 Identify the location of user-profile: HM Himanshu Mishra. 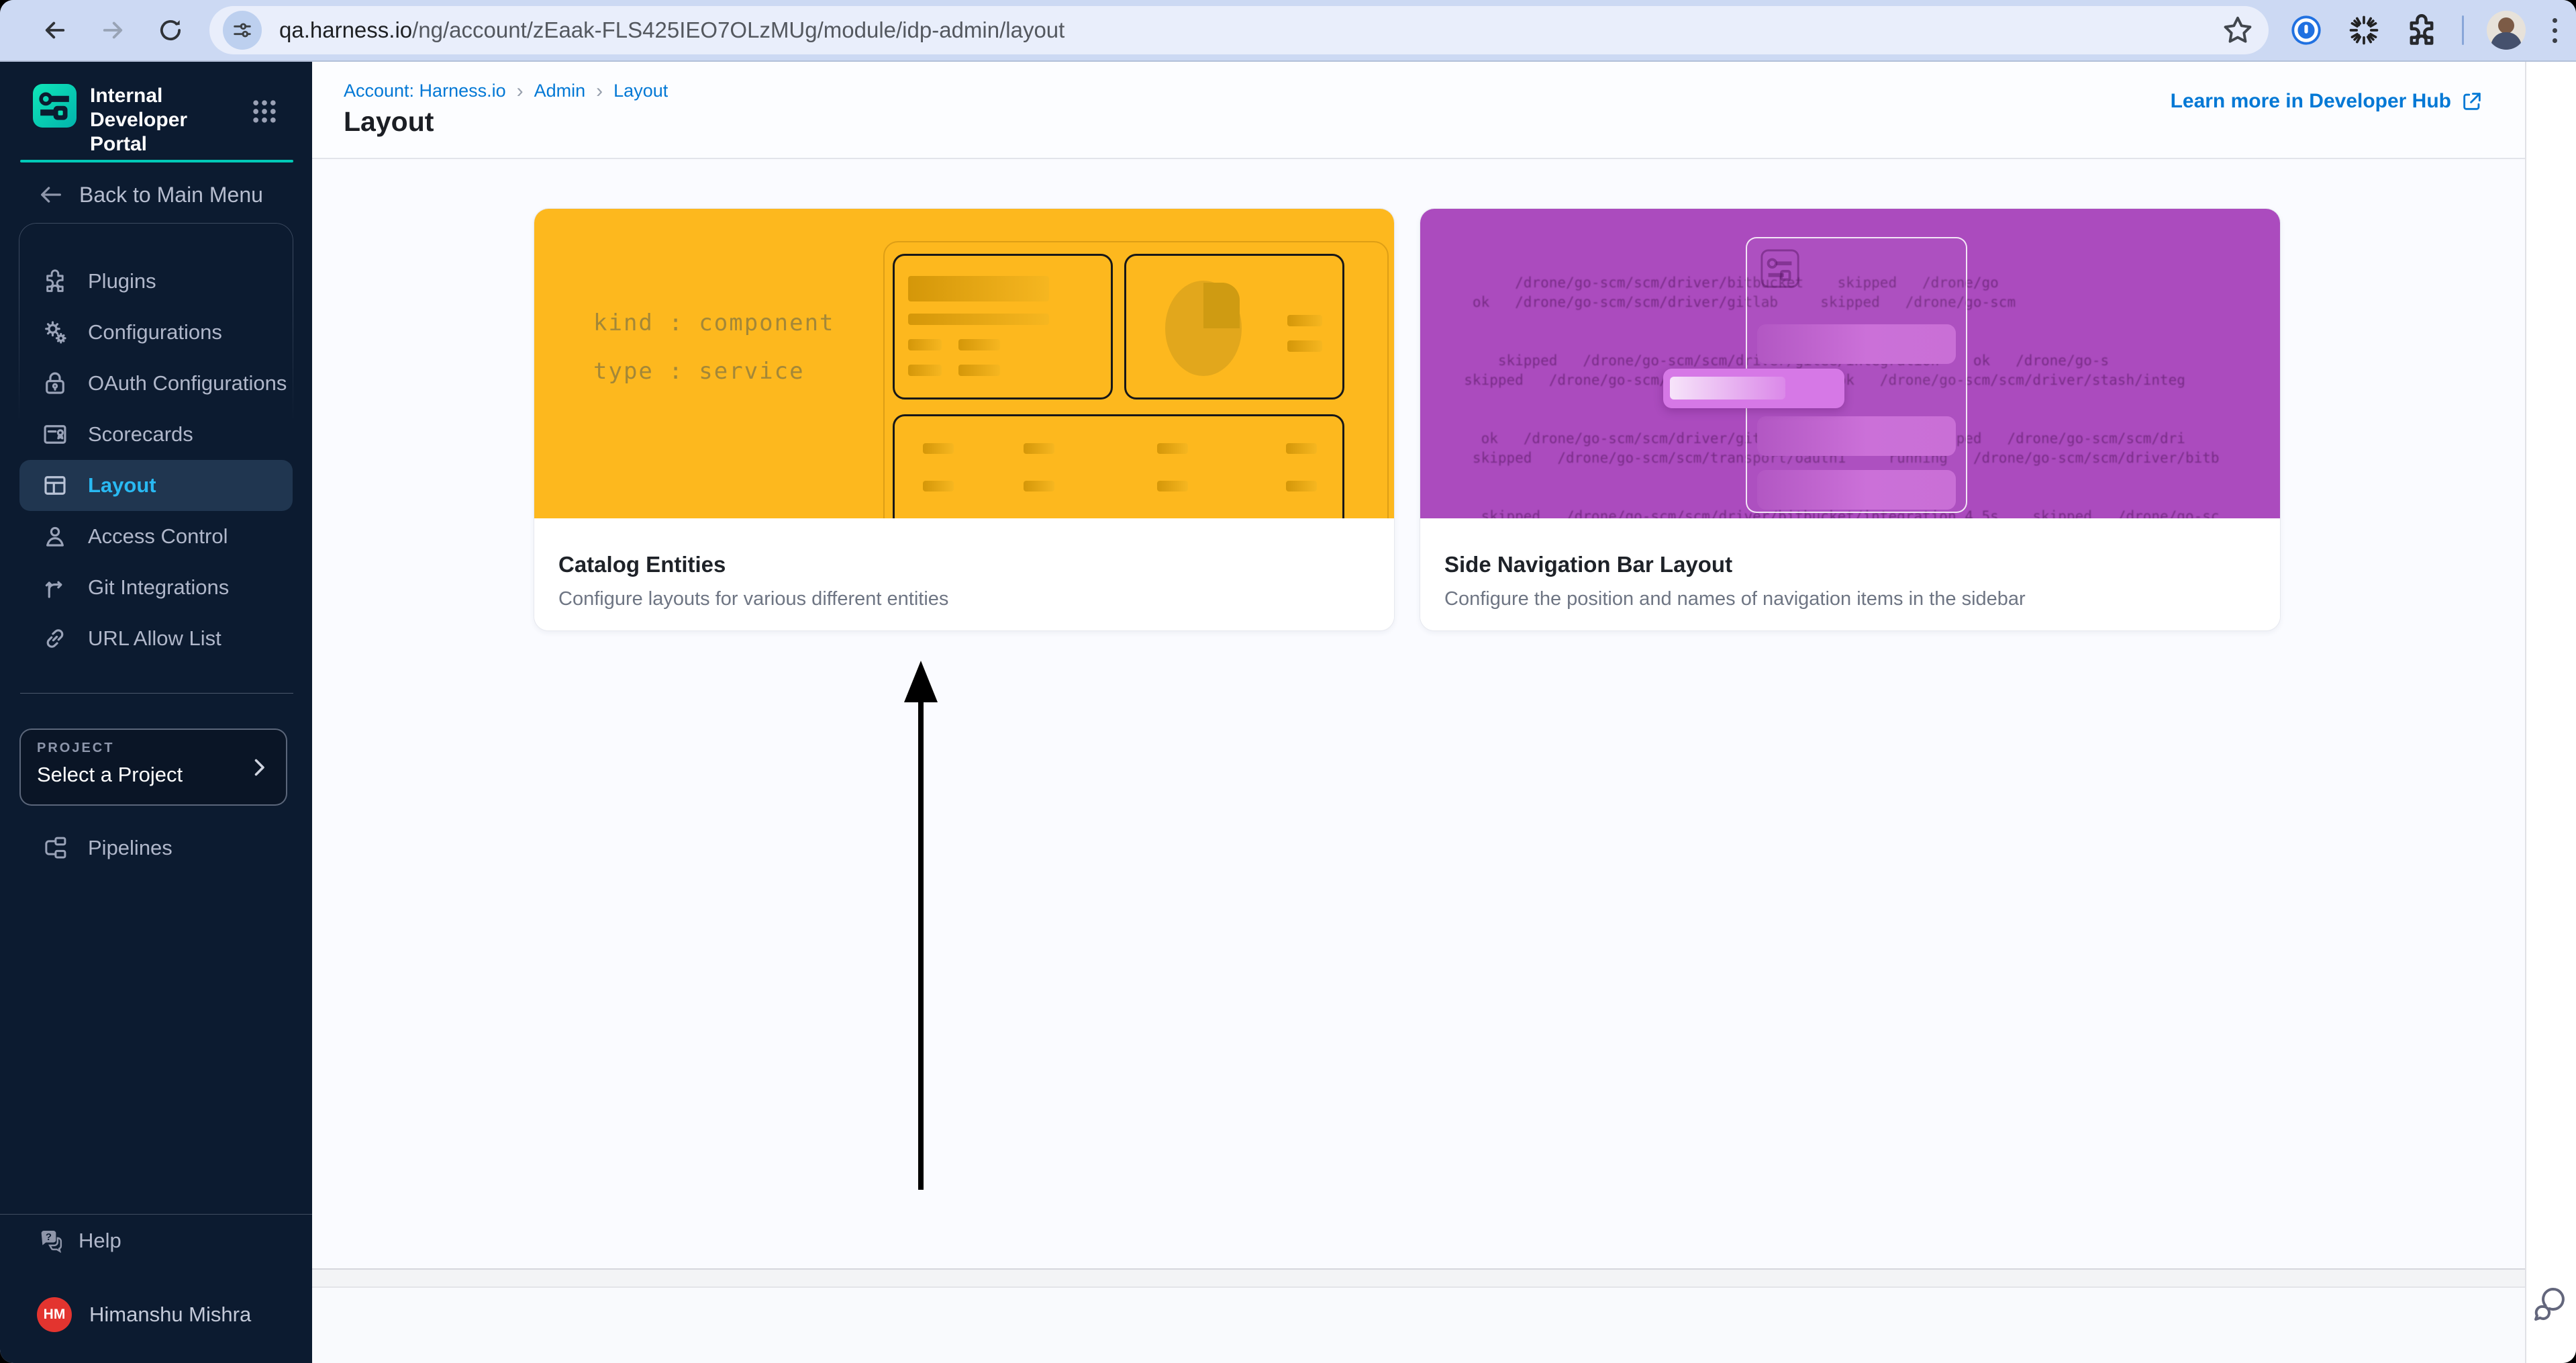
(156, 1314).